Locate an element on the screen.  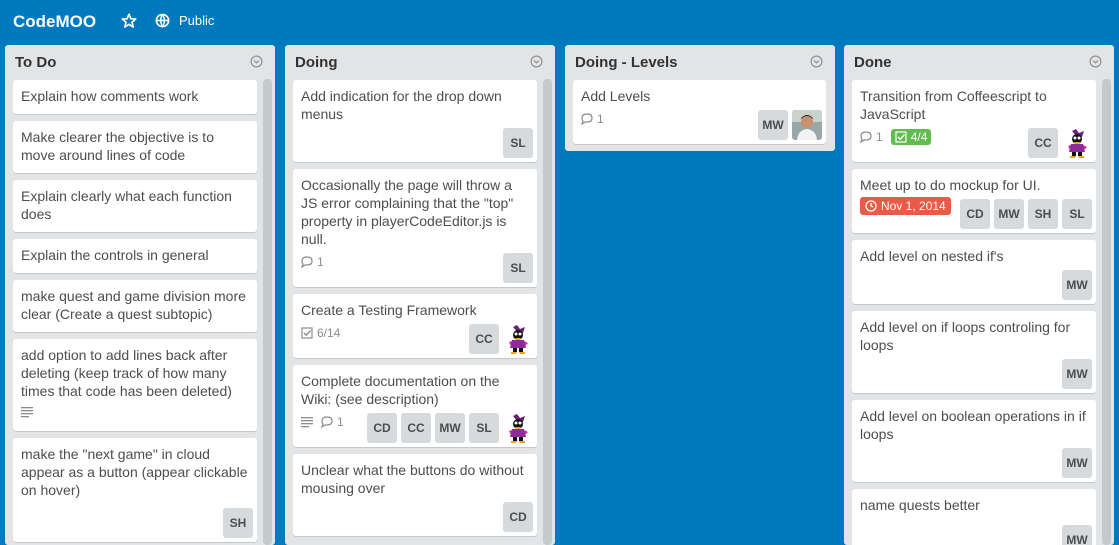
visibility-button: Public is located at coordinates (184, 20).